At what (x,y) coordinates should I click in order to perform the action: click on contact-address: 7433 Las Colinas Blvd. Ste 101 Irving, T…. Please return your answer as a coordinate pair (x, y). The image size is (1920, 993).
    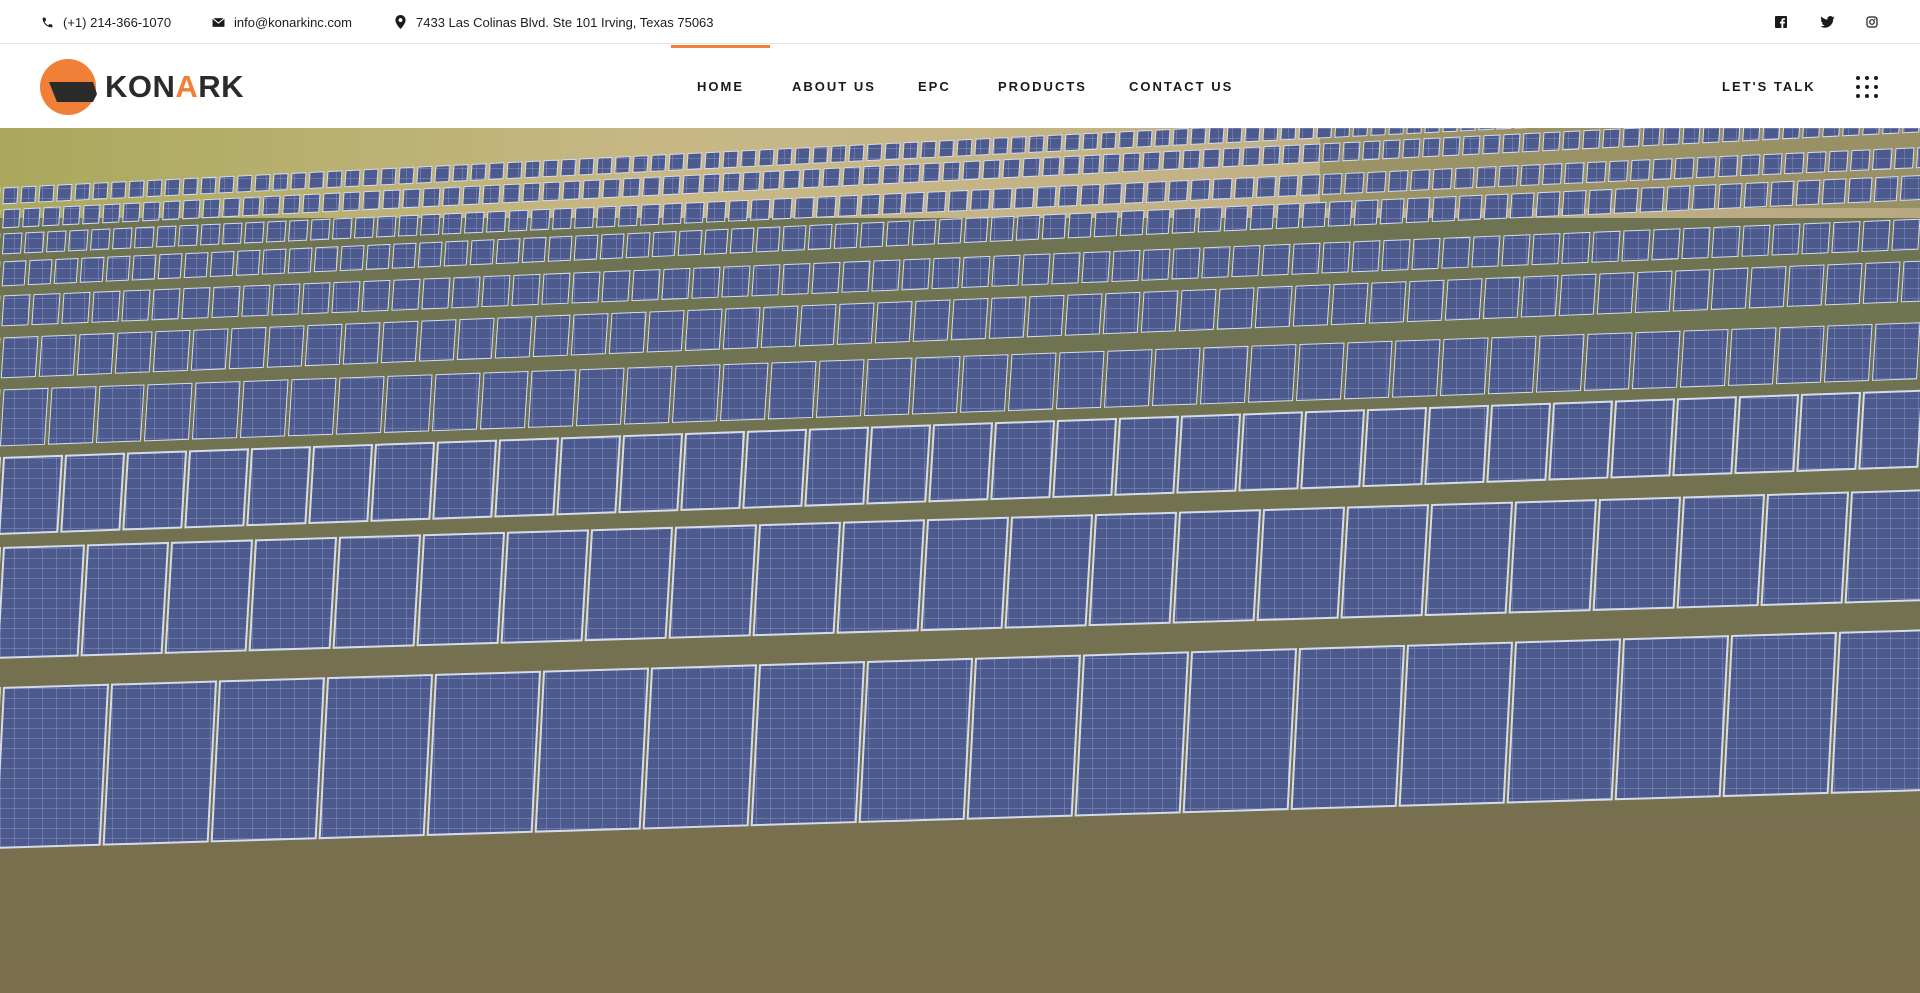
    Looking at the image, I should click on (553, 22).